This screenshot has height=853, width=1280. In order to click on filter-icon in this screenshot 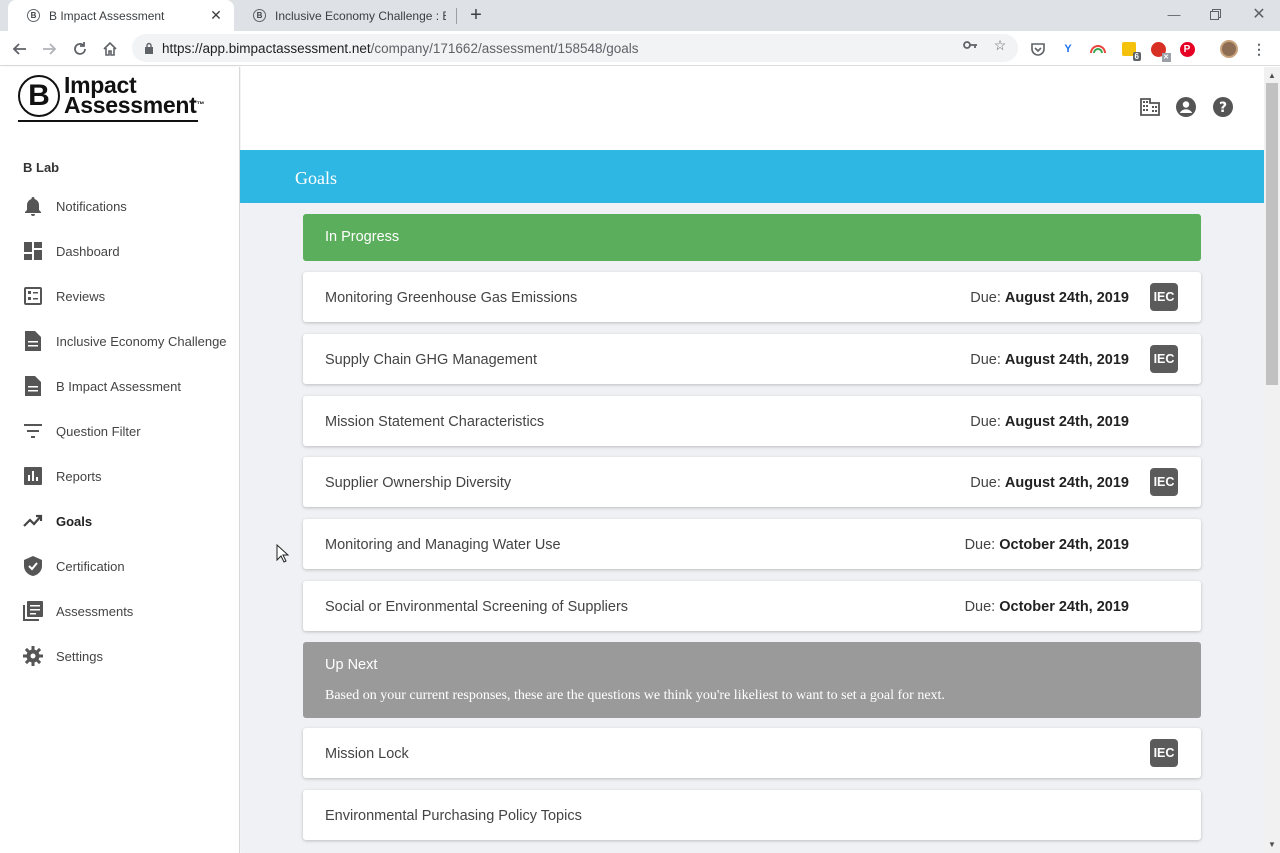, I will do `click(33, 431)`.